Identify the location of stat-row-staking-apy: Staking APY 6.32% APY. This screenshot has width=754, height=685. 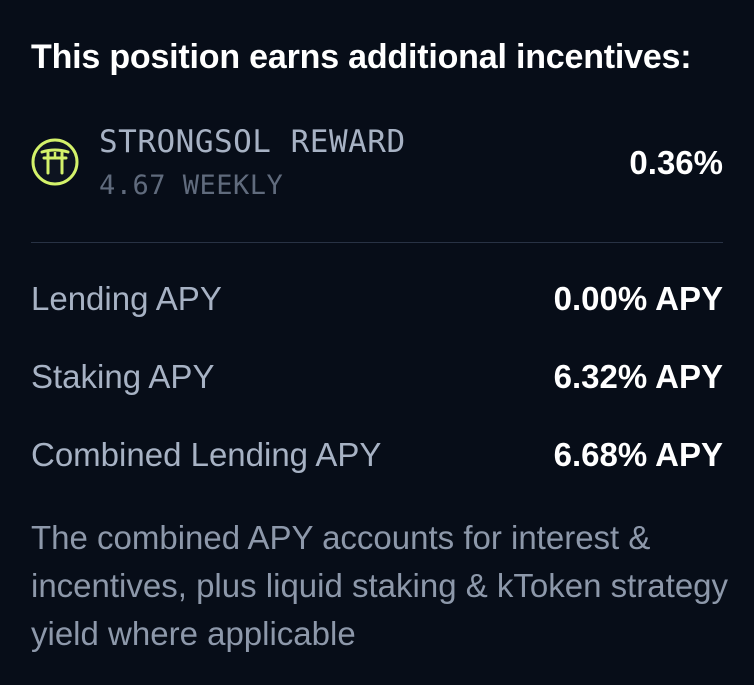
(377, 380).